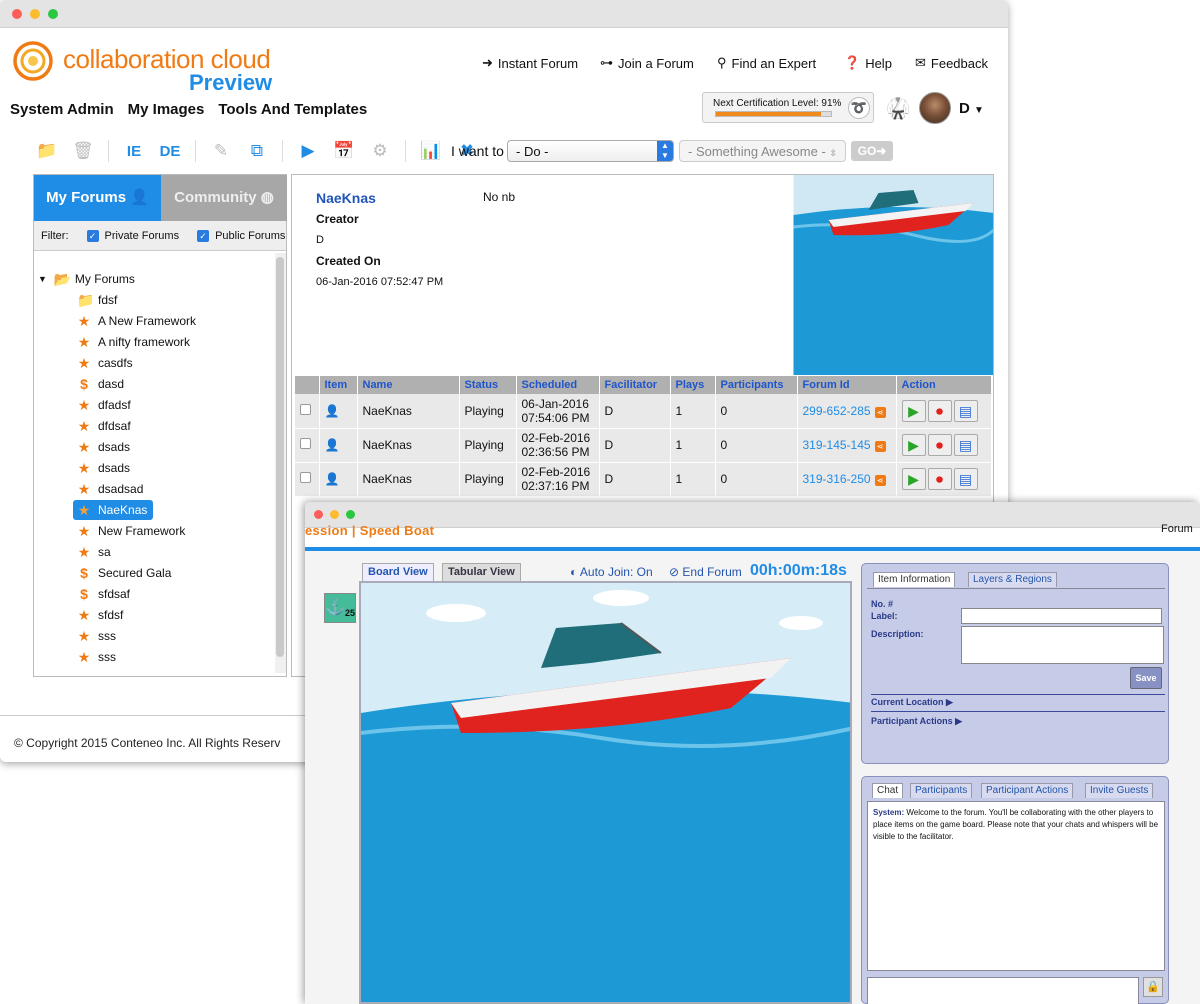  Describe the element at coordinates (558, 385) in the screenshot. I see `col-scheduled: Scheduled` at that location.